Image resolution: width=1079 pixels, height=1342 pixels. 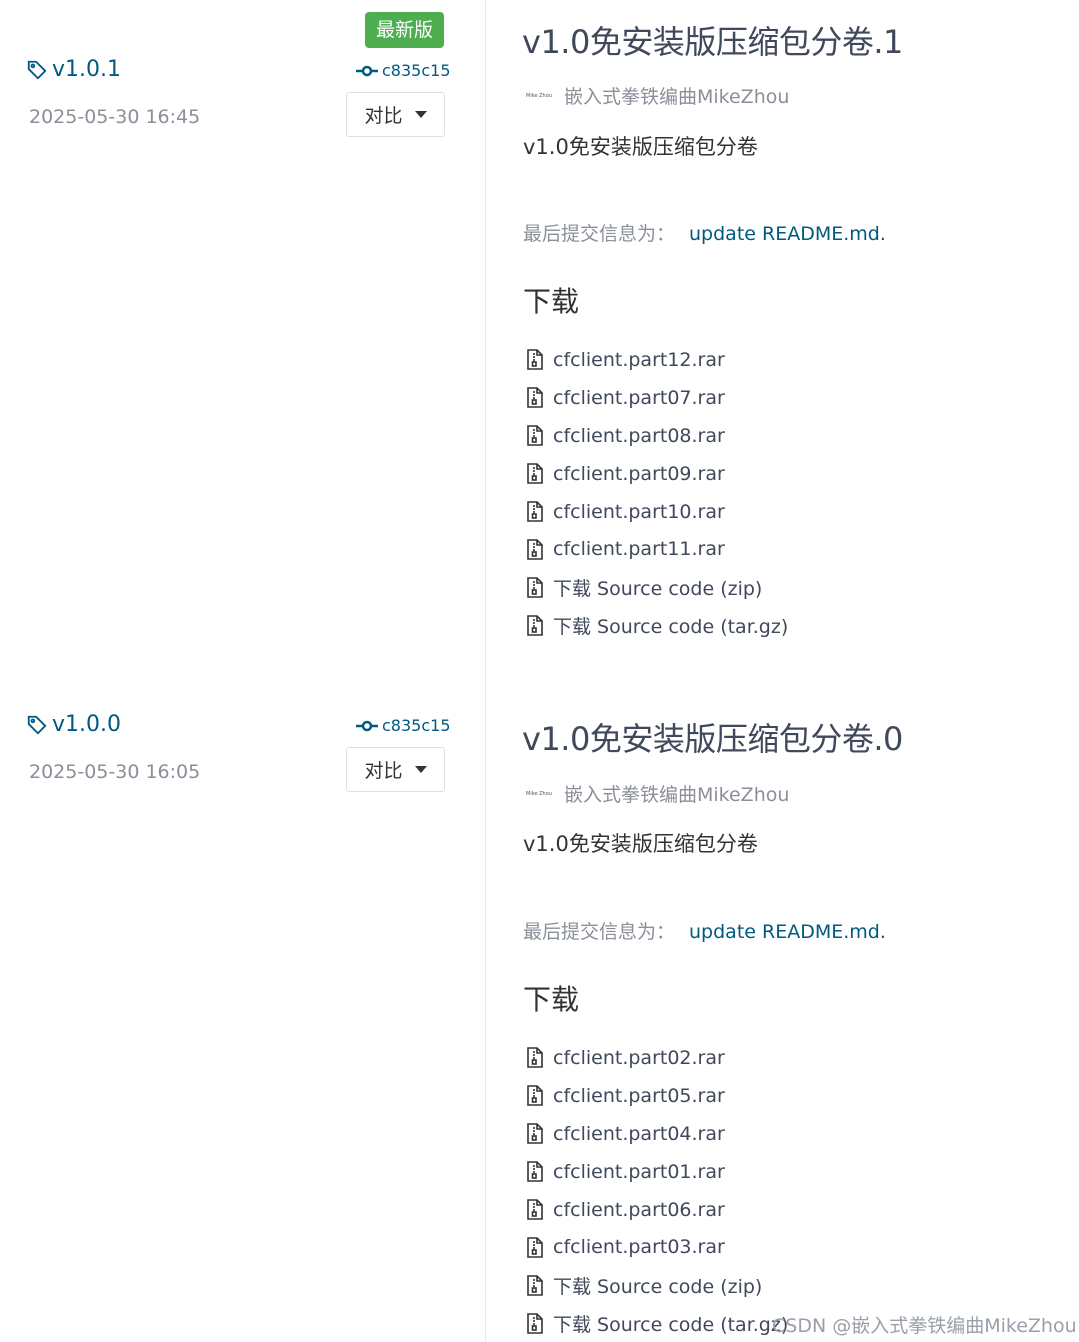 What do you see at coordinates (639, 1209) in the screenshot?
I see `download-item-label: cfclient.part06.rar` at bounding box center [639, 1209].